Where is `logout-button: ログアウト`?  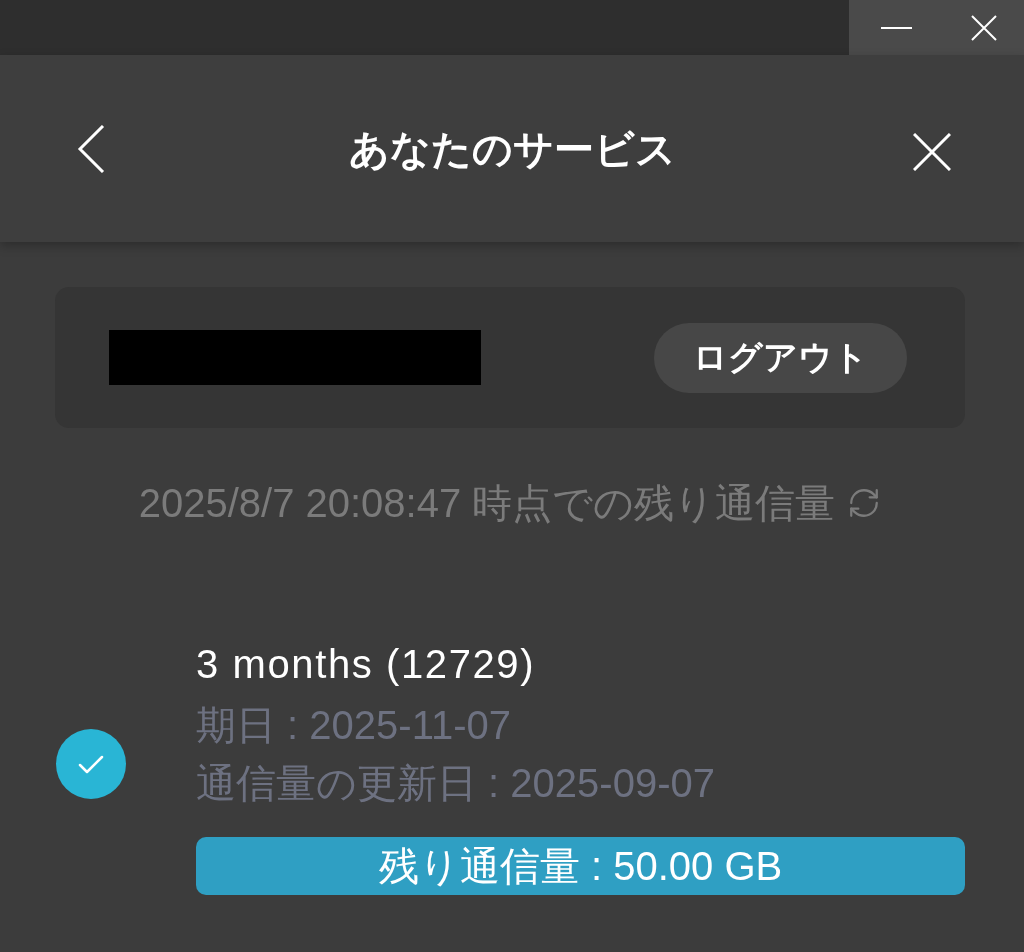 logout-button: ログアウト is located at coordinates (780, 357).